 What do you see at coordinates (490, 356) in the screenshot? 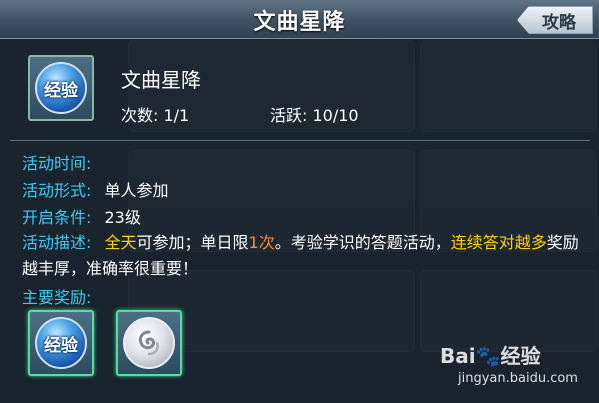
I see `watermark-brand: Bai🐾经验` at bounding box center [490, 356].